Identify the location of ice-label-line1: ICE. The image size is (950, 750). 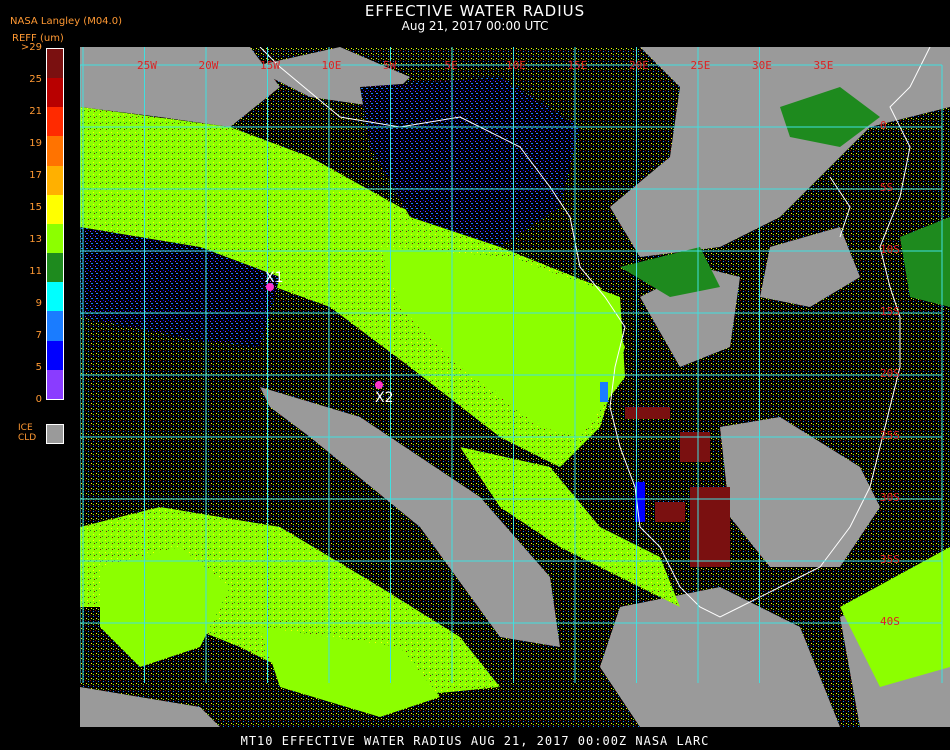
(25, 428).